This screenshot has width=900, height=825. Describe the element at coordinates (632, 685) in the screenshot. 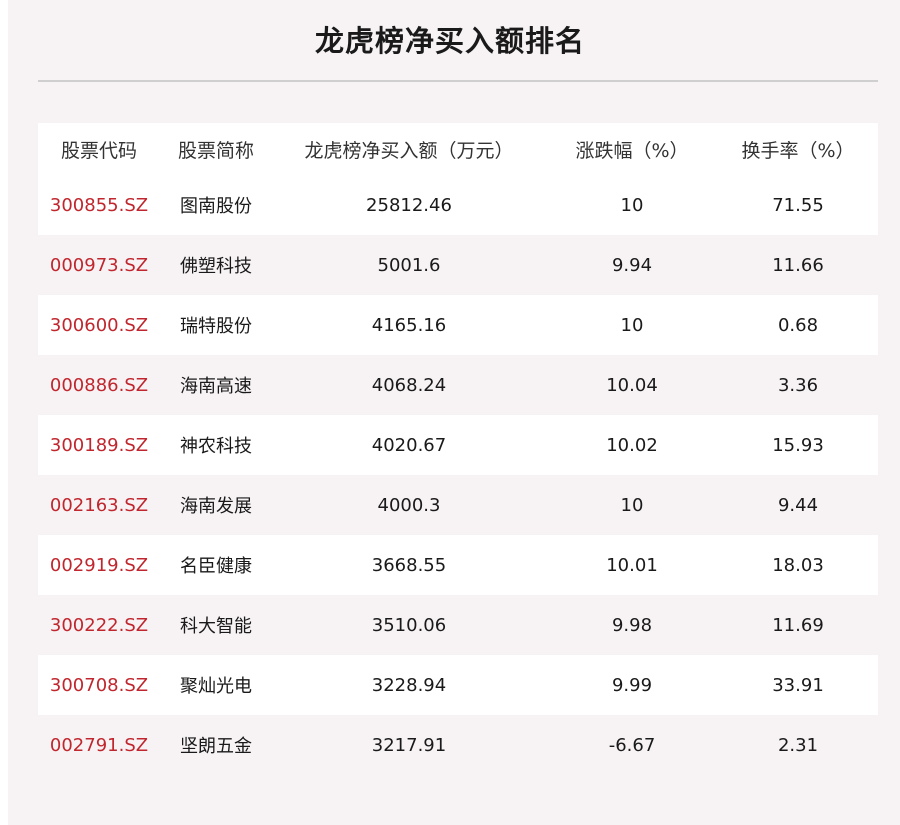

I see `change-pct-cell: 9.99` at that location.